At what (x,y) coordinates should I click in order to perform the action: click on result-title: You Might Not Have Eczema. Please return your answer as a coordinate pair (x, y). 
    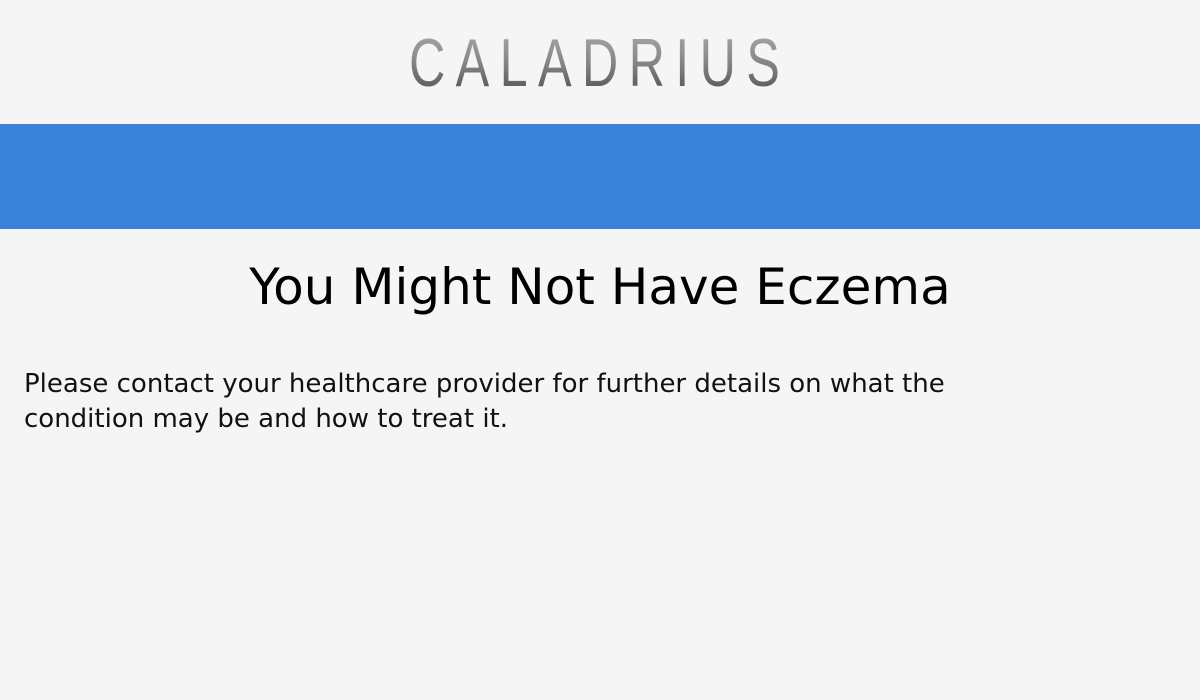
    Looking at the image, I should click on (600, 287).